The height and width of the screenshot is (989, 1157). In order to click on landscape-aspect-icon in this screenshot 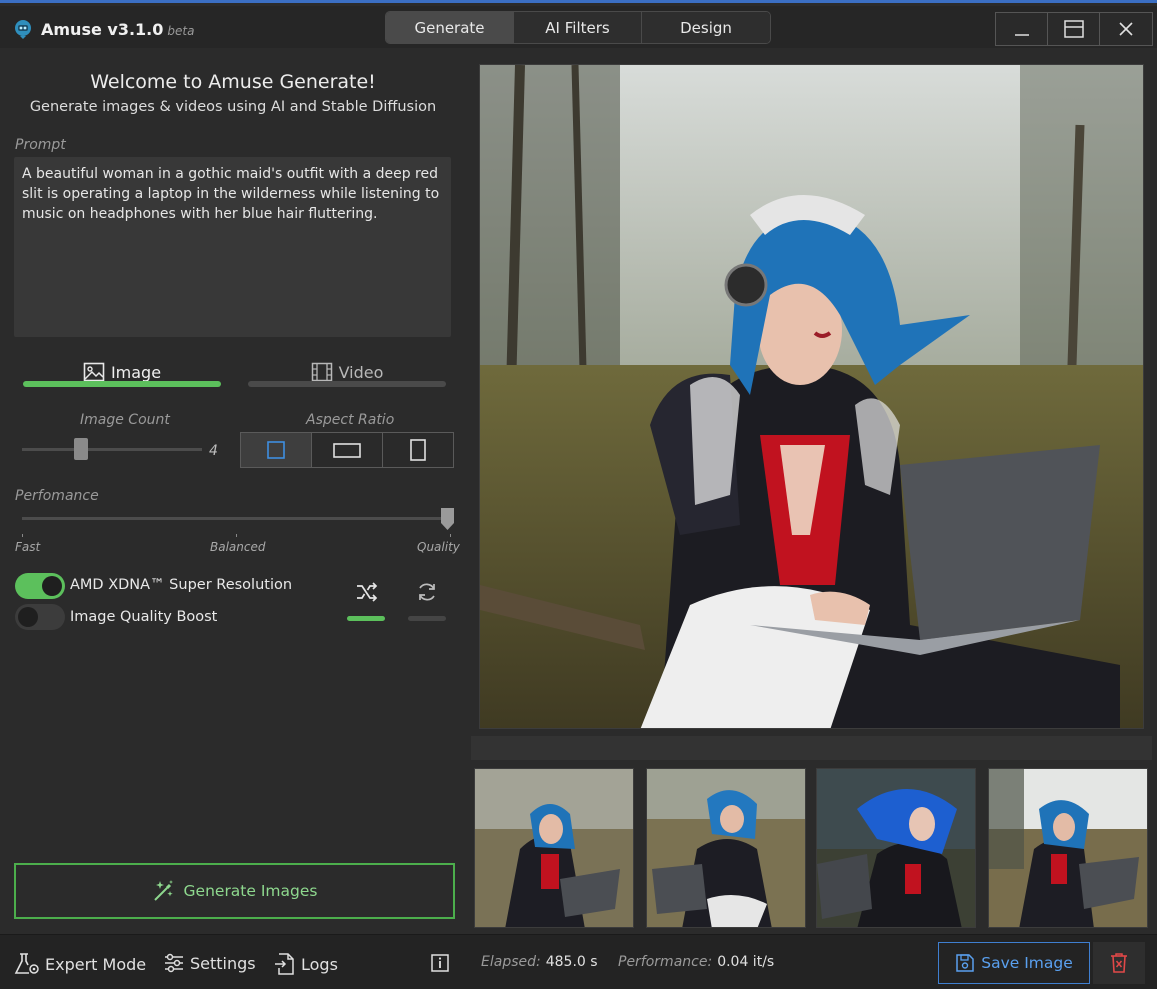, I will do `click(347, 450)`.